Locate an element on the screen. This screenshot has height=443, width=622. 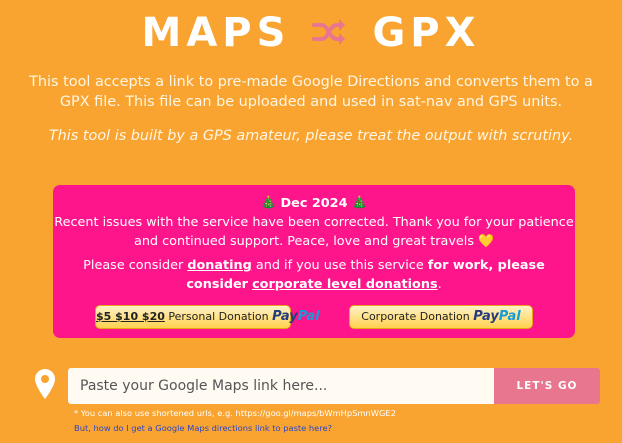
page-title: MAPS GPX is located at coordinates (311, 32).